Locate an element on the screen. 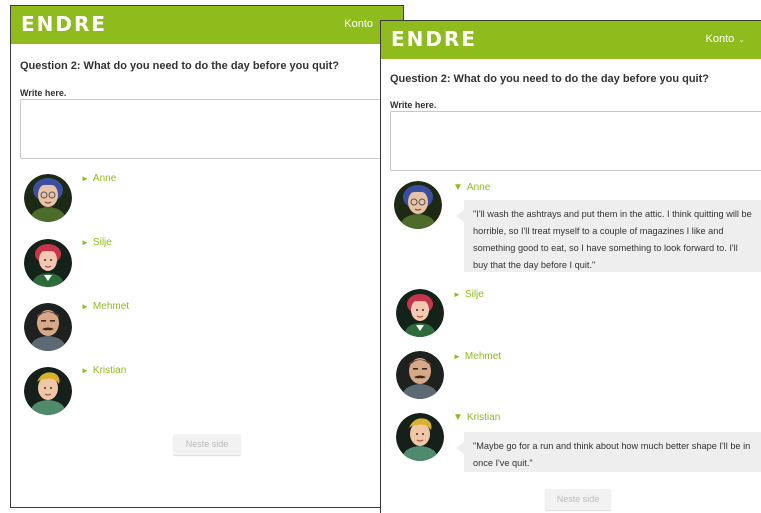 This screenshot has width=761, height=513. app-header: ENDRE Konto ⌄ is located at coordinates (571, 40).